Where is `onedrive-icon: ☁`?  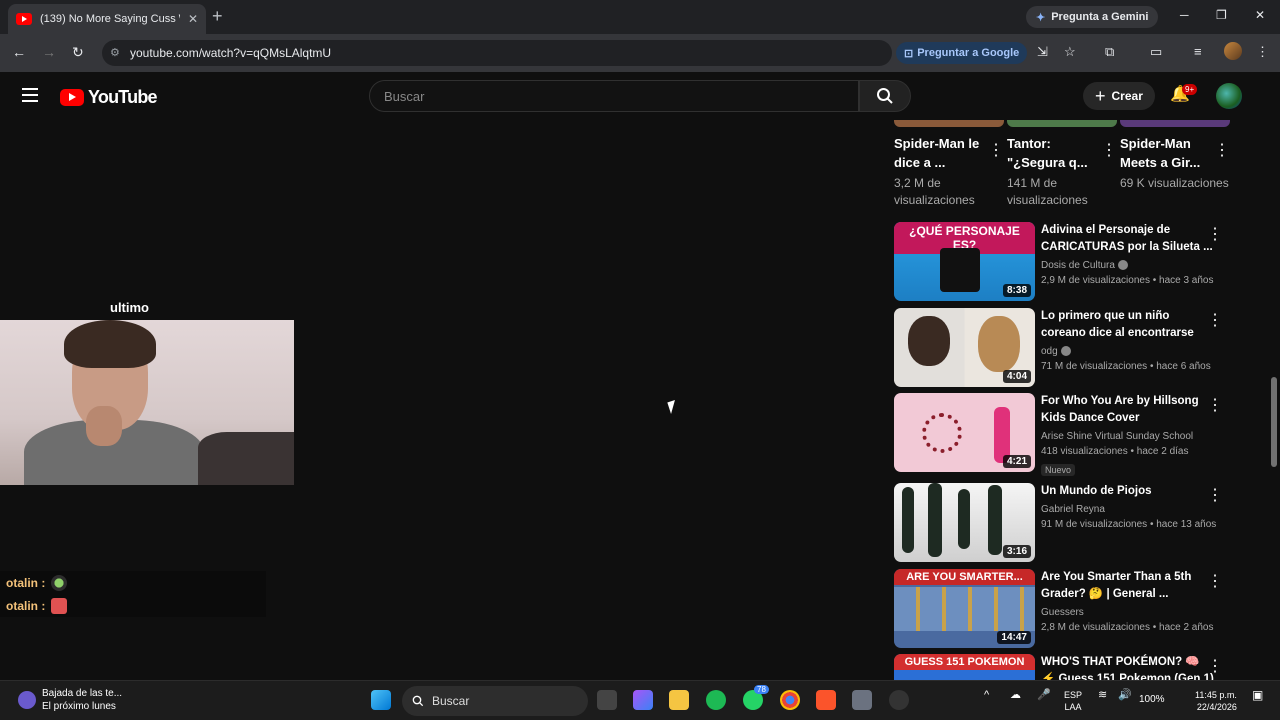
onedrive-icon: ☁ is located at coordinates (1015, 695).